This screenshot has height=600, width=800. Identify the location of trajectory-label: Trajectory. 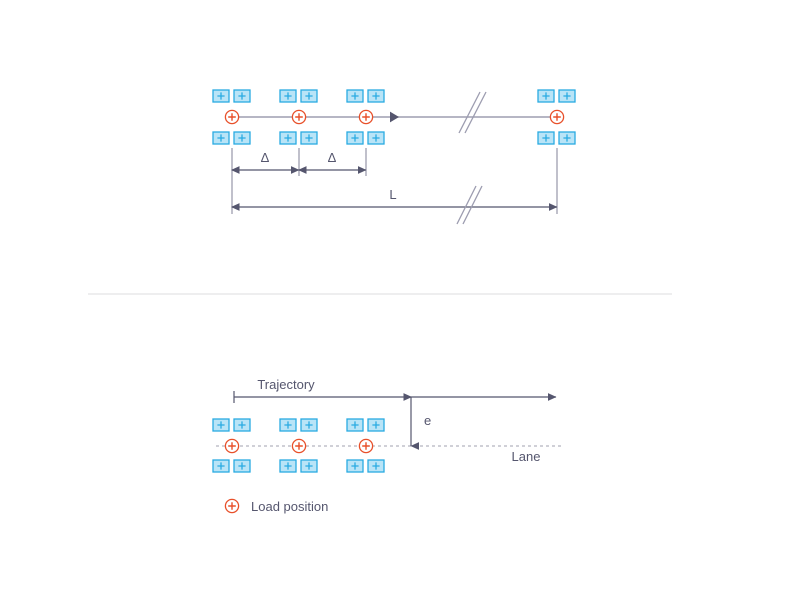
(286, 384).